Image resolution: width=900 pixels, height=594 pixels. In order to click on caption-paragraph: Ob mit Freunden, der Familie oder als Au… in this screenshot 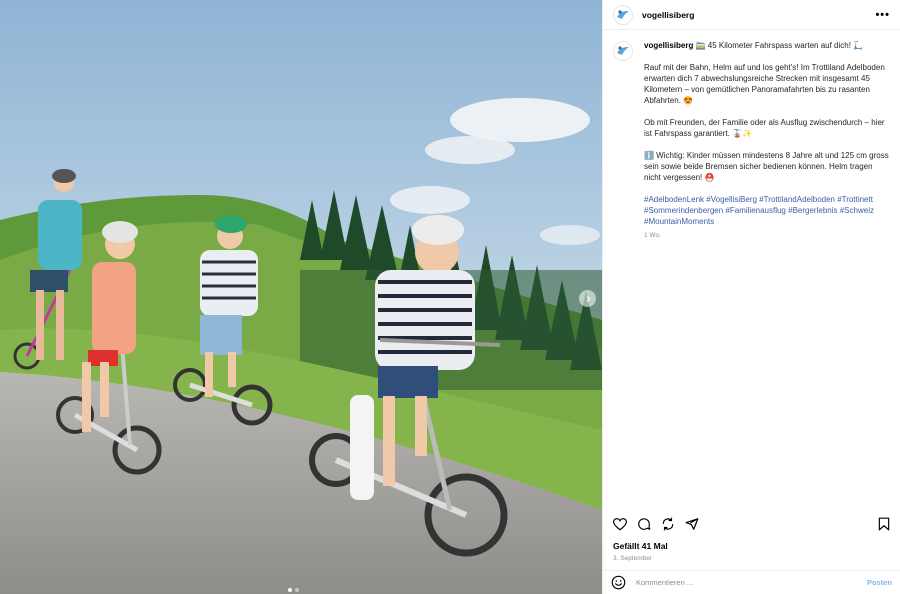, I will do `click(764, 128)`.